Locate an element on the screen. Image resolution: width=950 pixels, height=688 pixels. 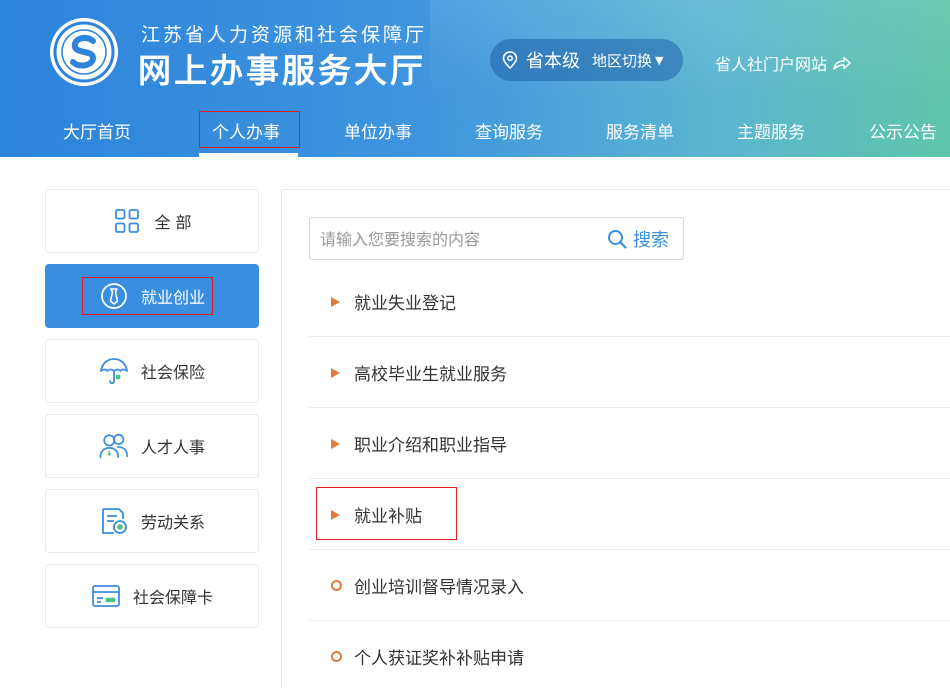
org-name: 江苏省人力资源和社会保障厅 is located at coordinates (284, 35).